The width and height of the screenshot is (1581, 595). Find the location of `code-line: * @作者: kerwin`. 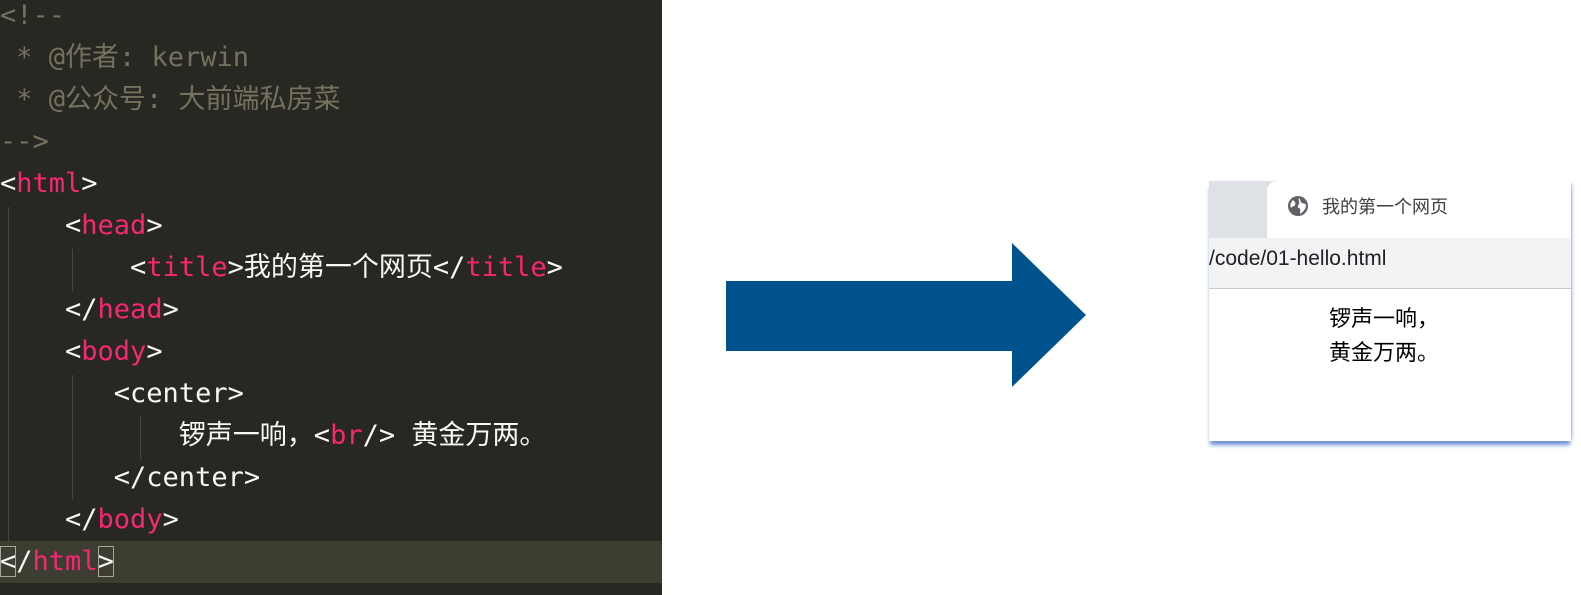

code-line: * @作者: kerwin is located at coordinates (331, 58).